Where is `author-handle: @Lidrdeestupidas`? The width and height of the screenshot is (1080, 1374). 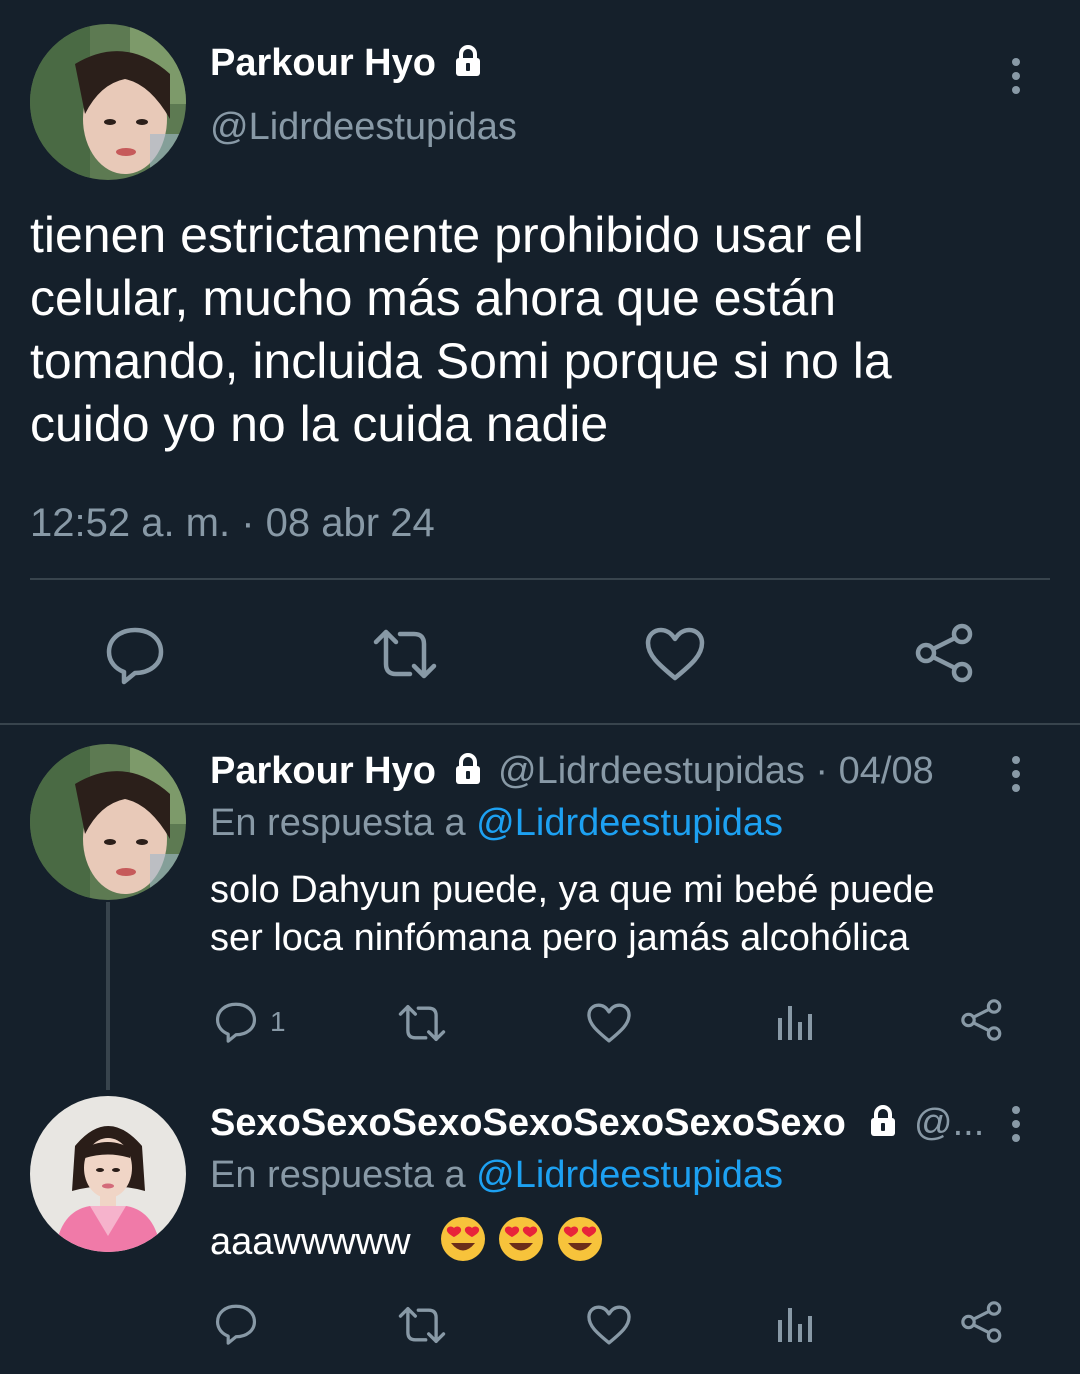 author-handle: @Lidrdeestupidas is located at coordinates (363, 127).